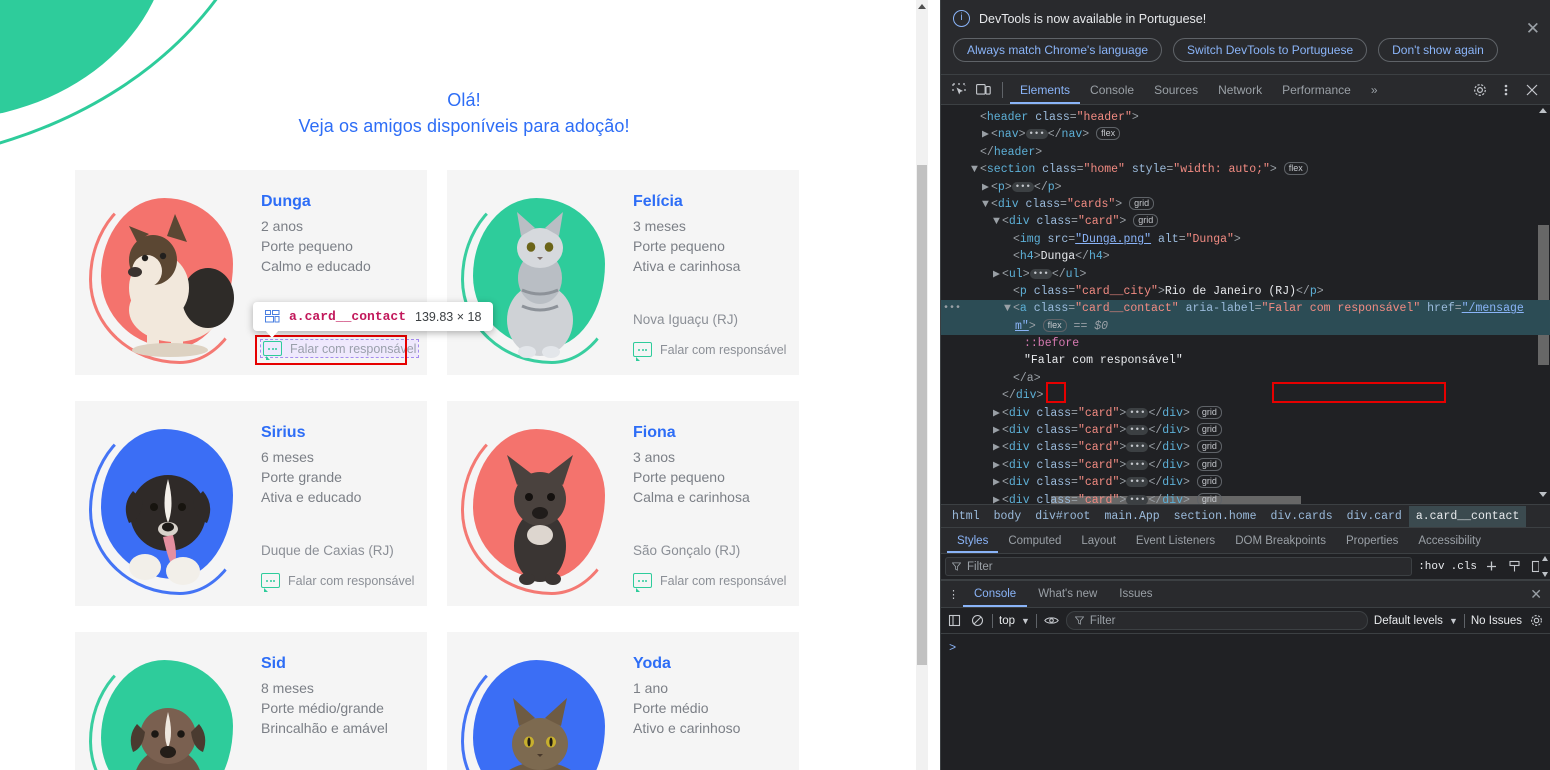 Image resolution: width=1550 pixels, height=770 pixels. Describe the element at coordinates (1058, 50) in the screenshot. I see `always-match-language-button: Always match Chrome's language` at that location.